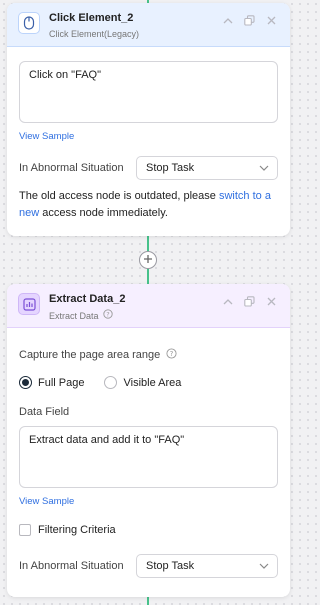 The height and width of the screenshot is (605, 320). Describe the element at coordinates (77, 530) in the screenshot. I see `filtering-criteria-label: Filtering Criteria` at that location.